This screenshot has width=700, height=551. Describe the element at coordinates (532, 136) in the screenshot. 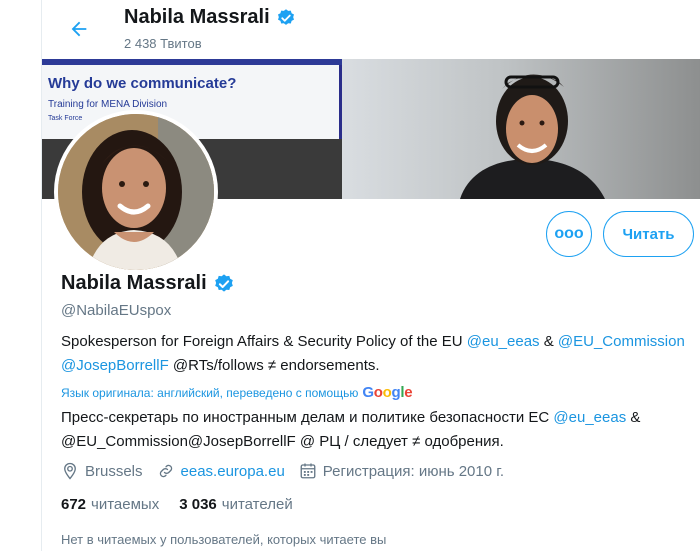

I see `banner-person-photo` at that location.